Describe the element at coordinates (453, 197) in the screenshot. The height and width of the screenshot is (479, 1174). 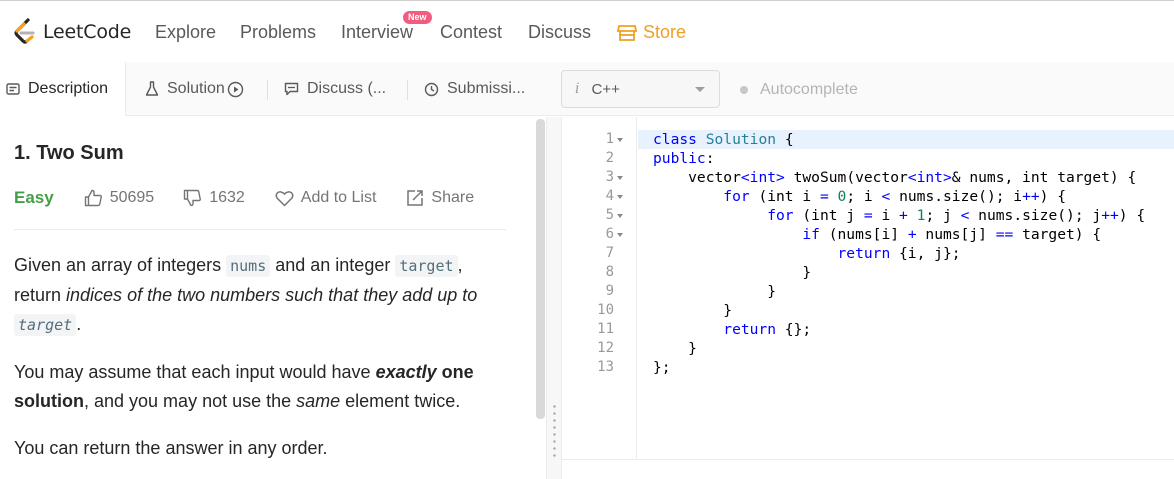
I see `share-label: Share` at that location.